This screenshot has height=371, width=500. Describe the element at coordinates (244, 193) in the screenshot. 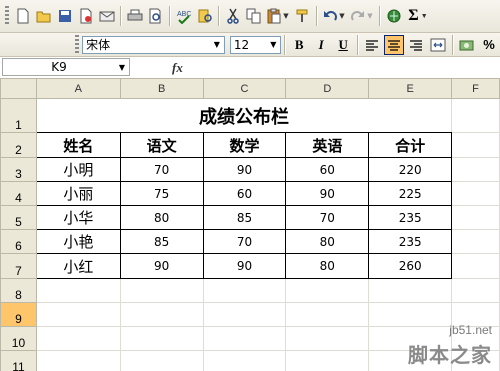

I see `data-cell: 60` at that location.